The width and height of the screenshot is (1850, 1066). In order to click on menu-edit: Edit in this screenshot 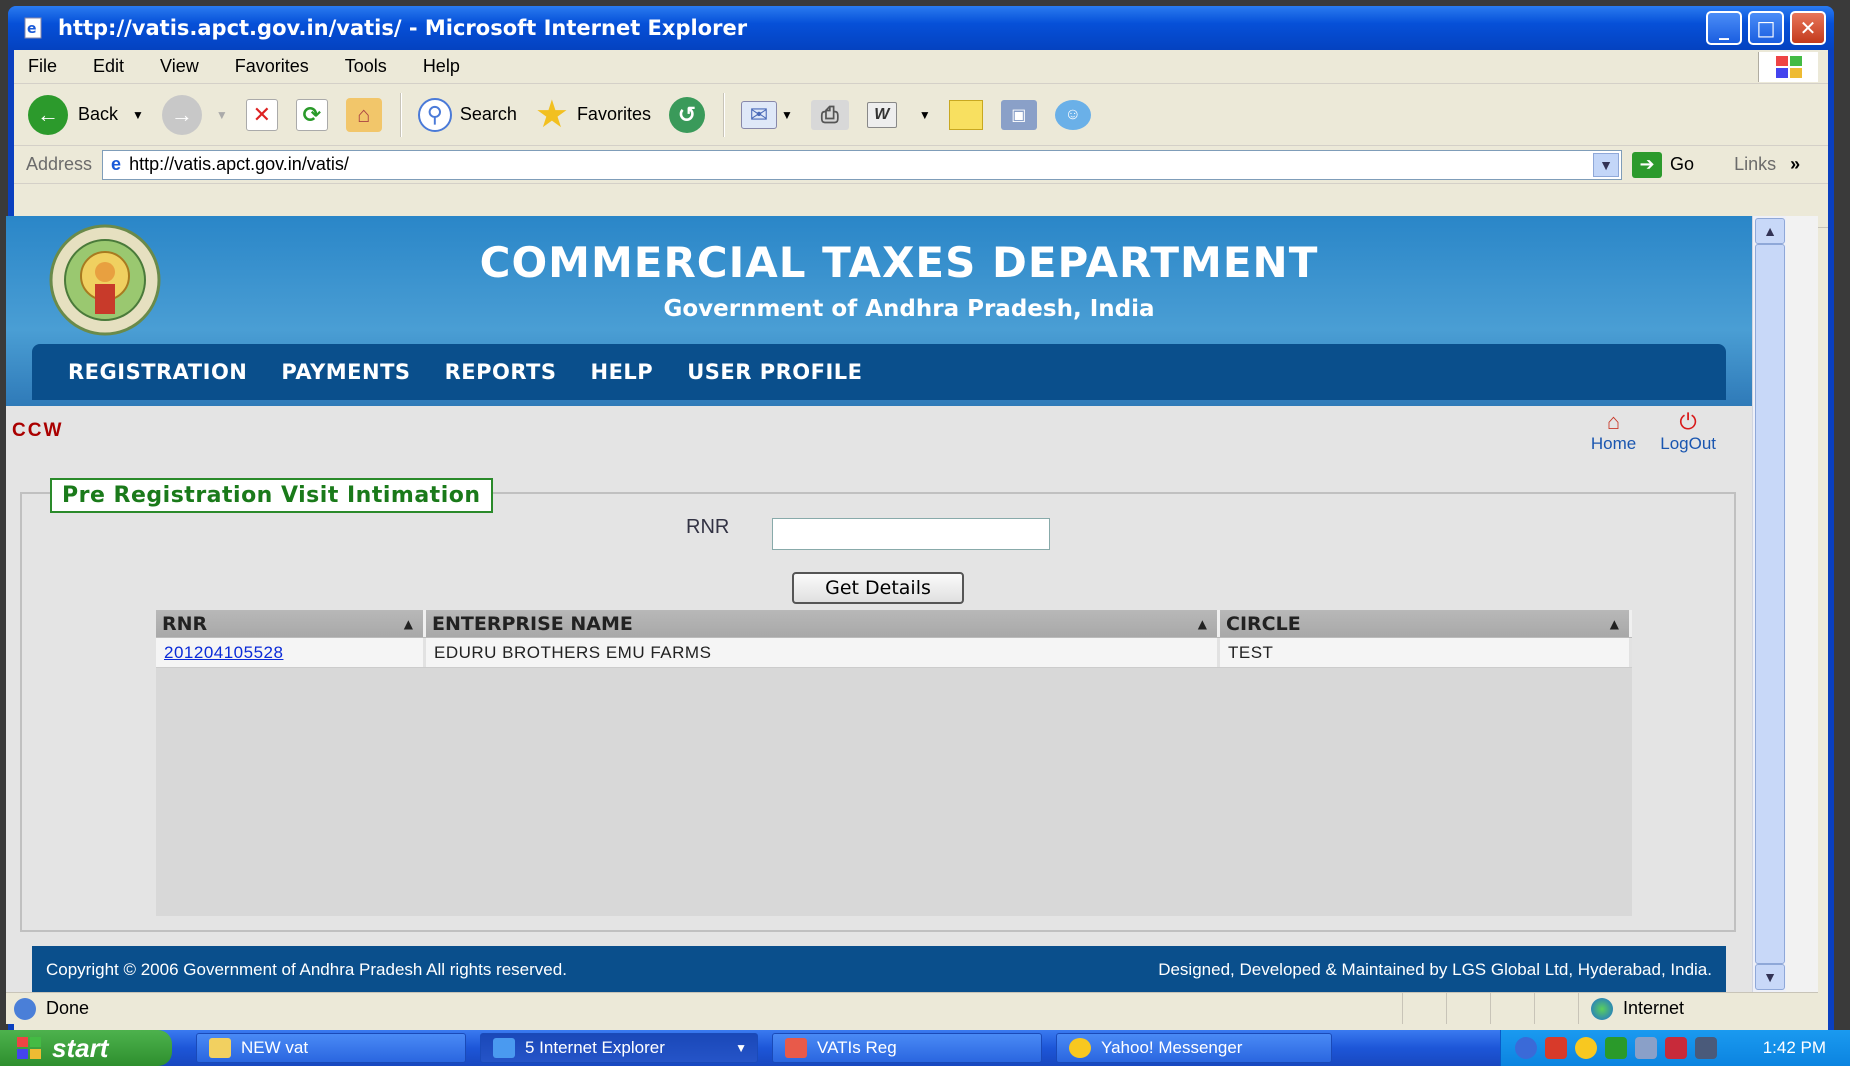, I will do `click(108, 66)`.